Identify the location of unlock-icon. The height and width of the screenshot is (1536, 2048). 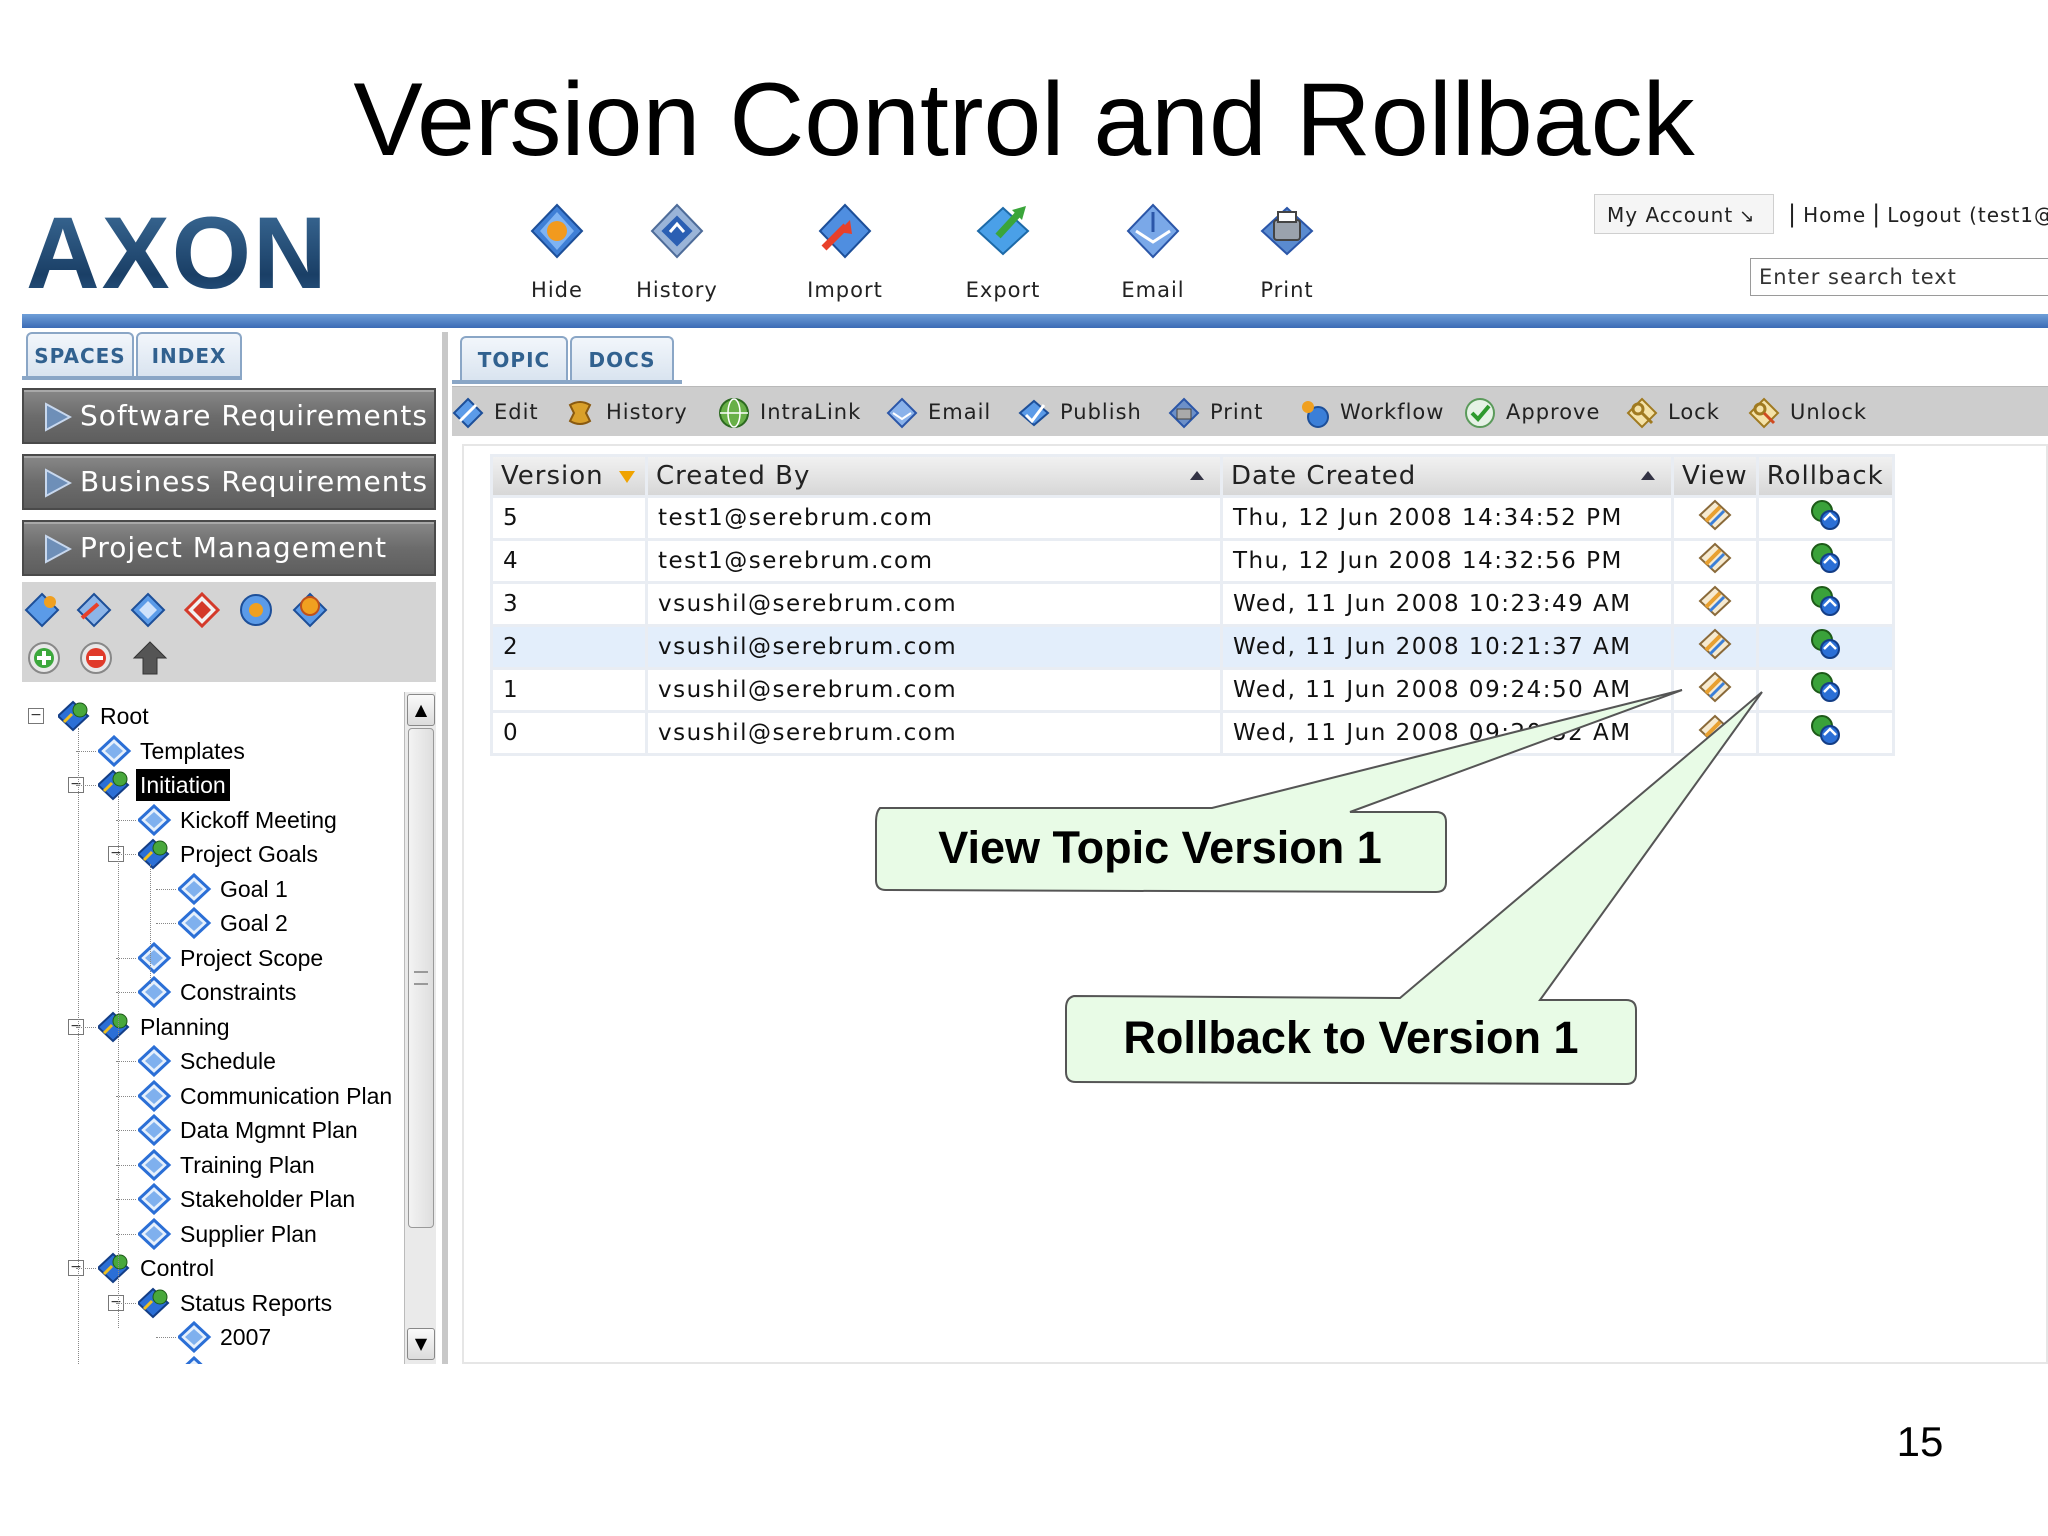
(1764, 413).